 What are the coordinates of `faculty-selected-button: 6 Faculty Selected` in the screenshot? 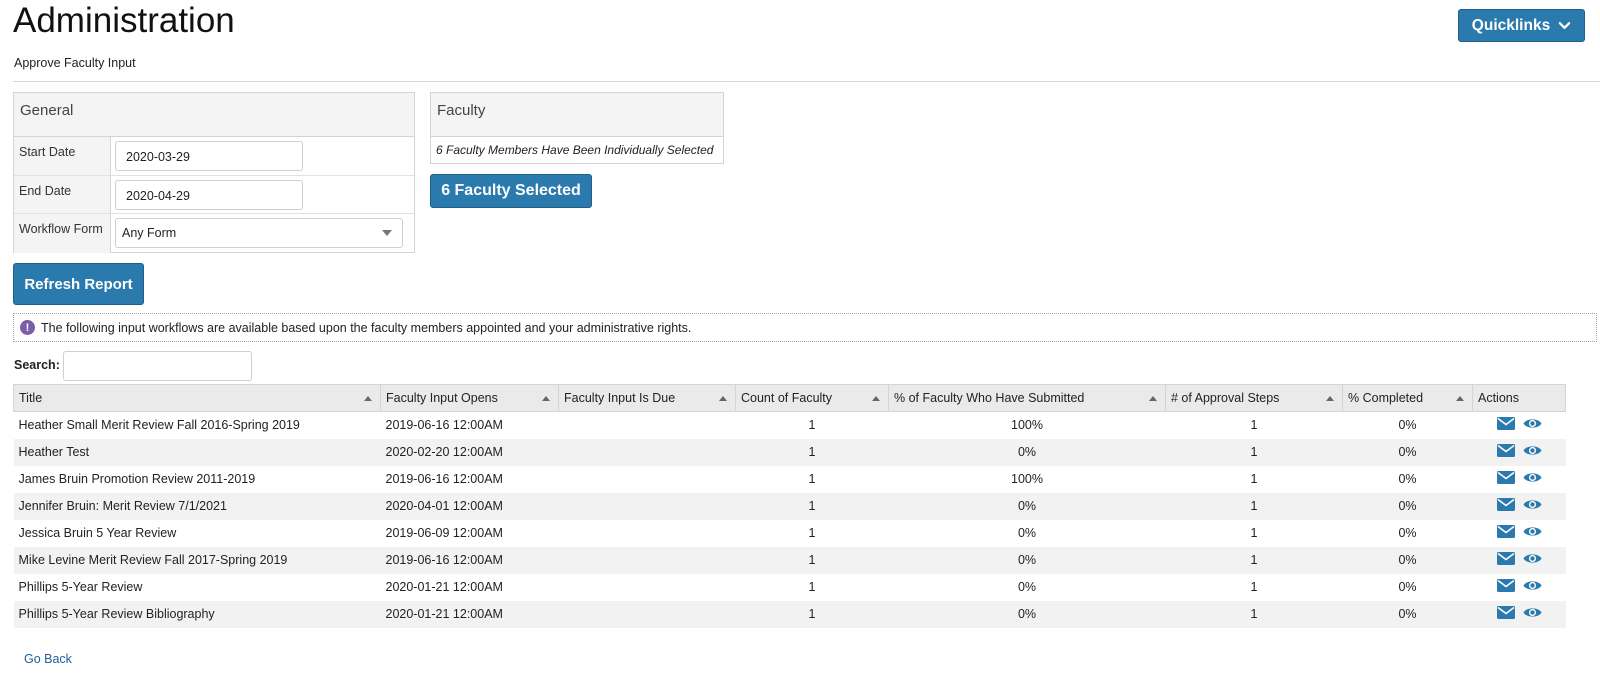 It's located at (511, 191).